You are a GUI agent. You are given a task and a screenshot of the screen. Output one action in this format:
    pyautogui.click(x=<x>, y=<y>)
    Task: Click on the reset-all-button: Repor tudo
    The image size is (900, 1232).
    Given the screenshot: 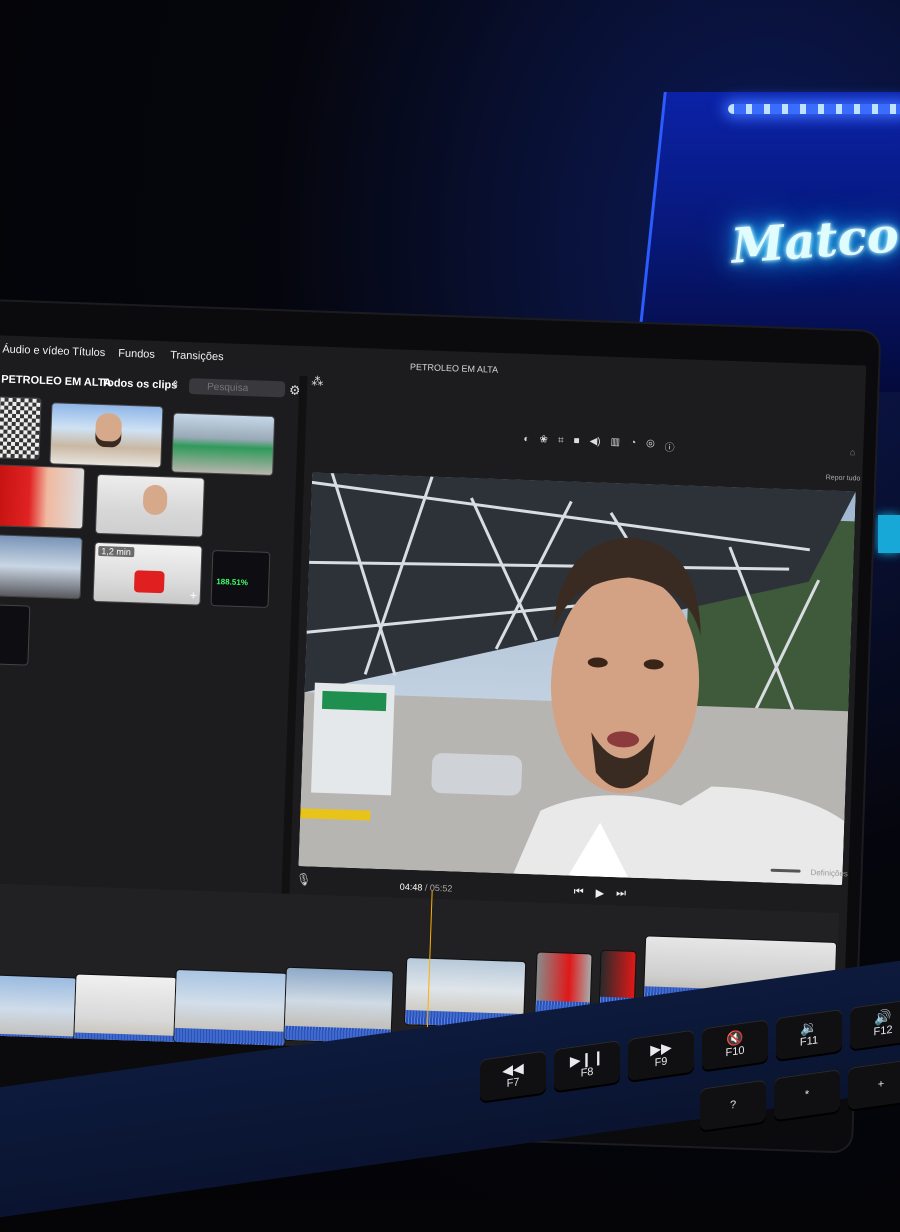 What is the action you would take?
    pyautogui.click(x=843, y=478)
    